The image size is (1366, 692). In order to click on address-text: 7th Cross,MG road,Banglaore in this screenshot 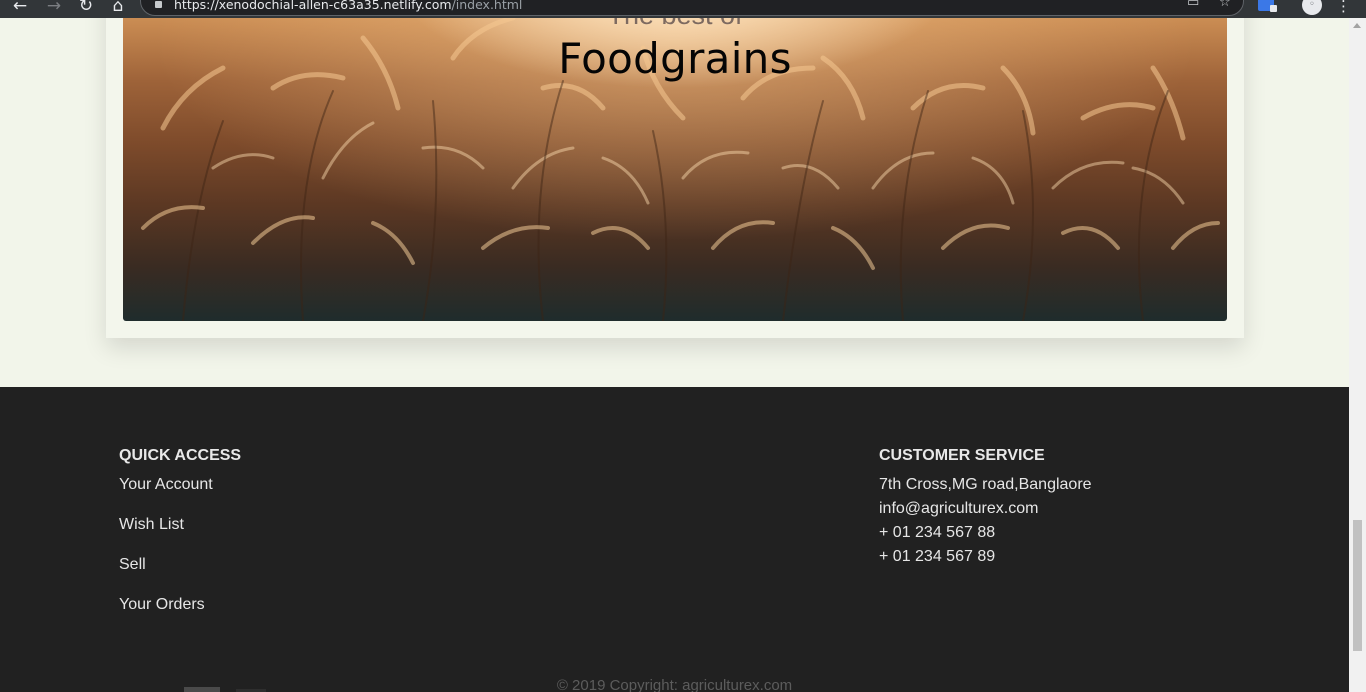, I will do `click(985, 484)`.